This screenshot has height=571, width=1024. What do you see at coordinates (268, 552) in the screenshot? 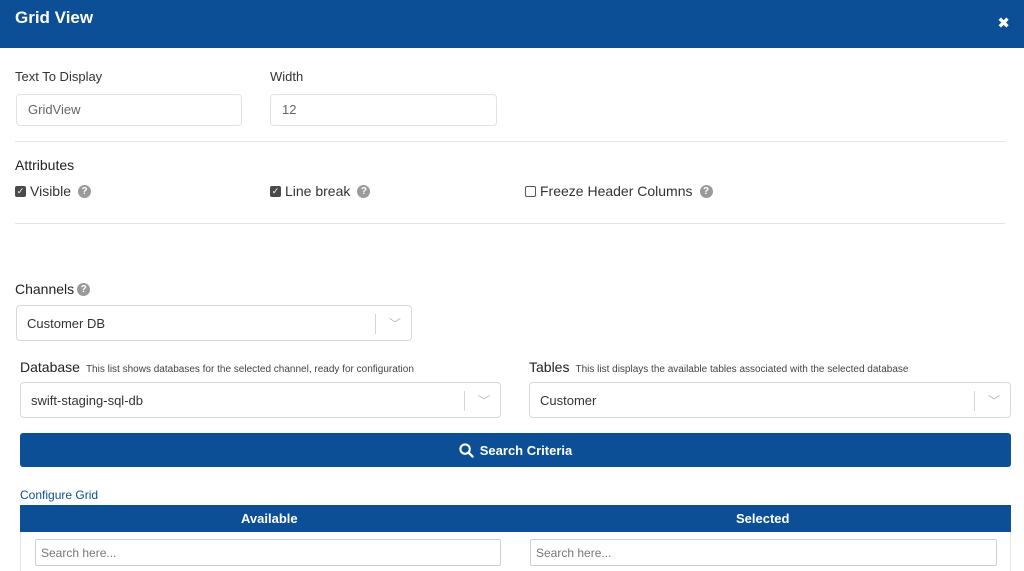
I see `available-search-input` at bounding box center [268, 552].